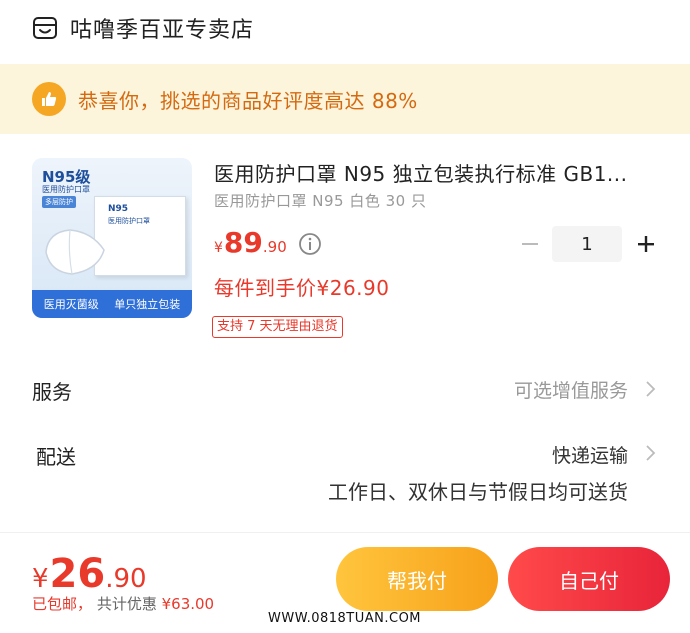 This screenshot has height=633, width=690. I want to click on thumbs-up-icon, so click(49, 99).